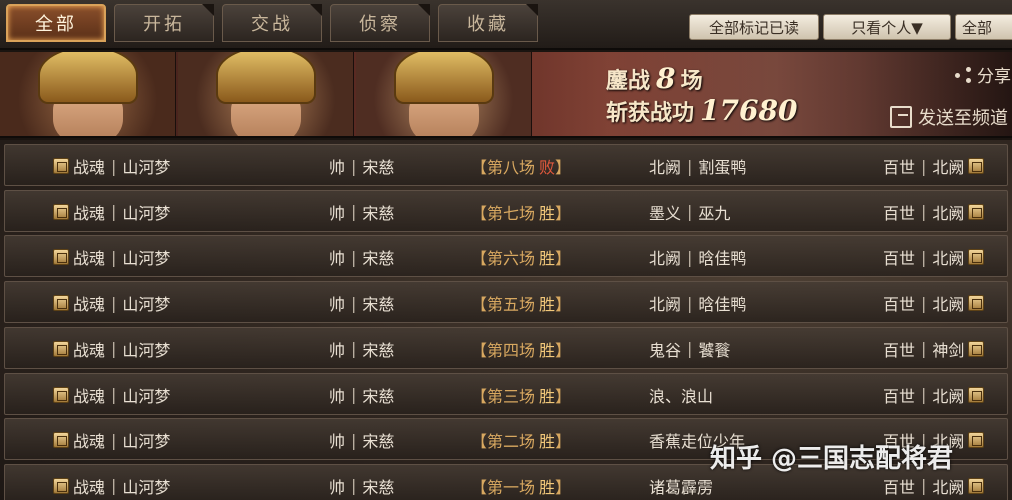 This screenshot has width=1012, height=500. I want to click on tab-explore: 开拓, so click(164, 23).